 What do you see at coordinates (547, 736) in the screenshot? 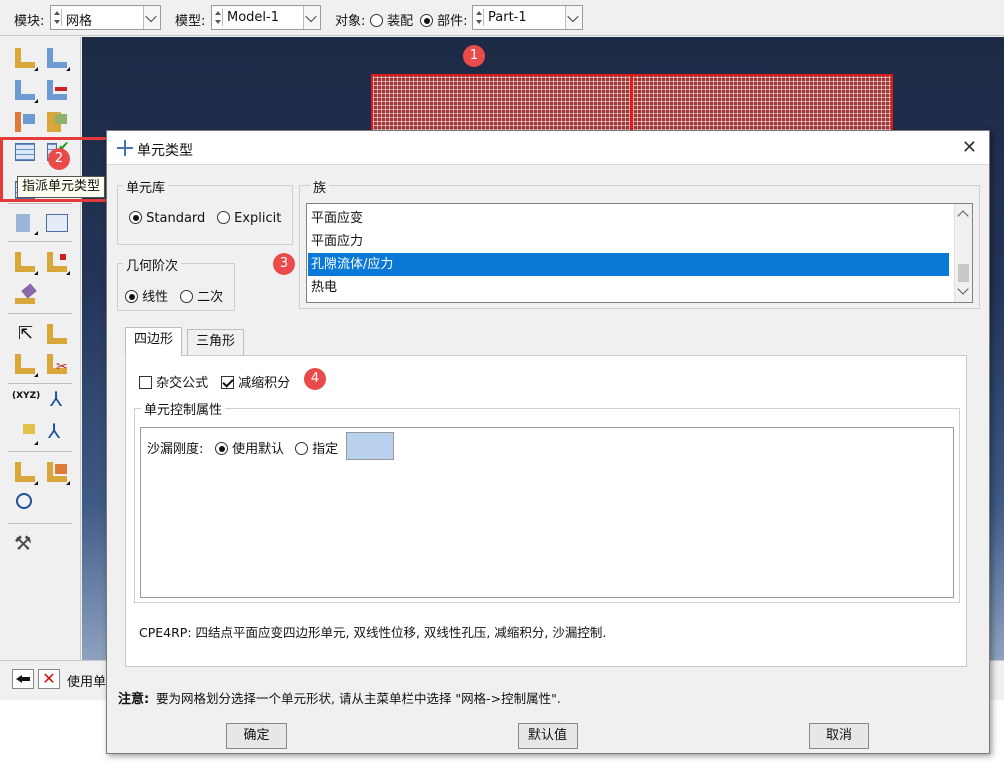
I see `defaults-button: 默认值` at bounding box center [547, 736].